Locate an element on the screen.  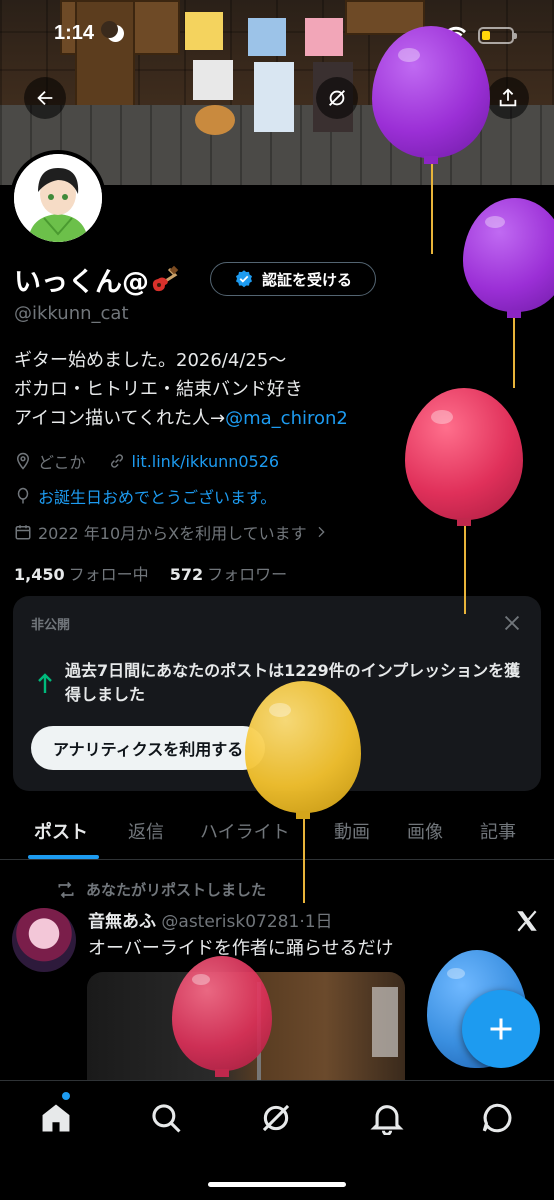
bell-icon is located at coordinates (387, 1120).